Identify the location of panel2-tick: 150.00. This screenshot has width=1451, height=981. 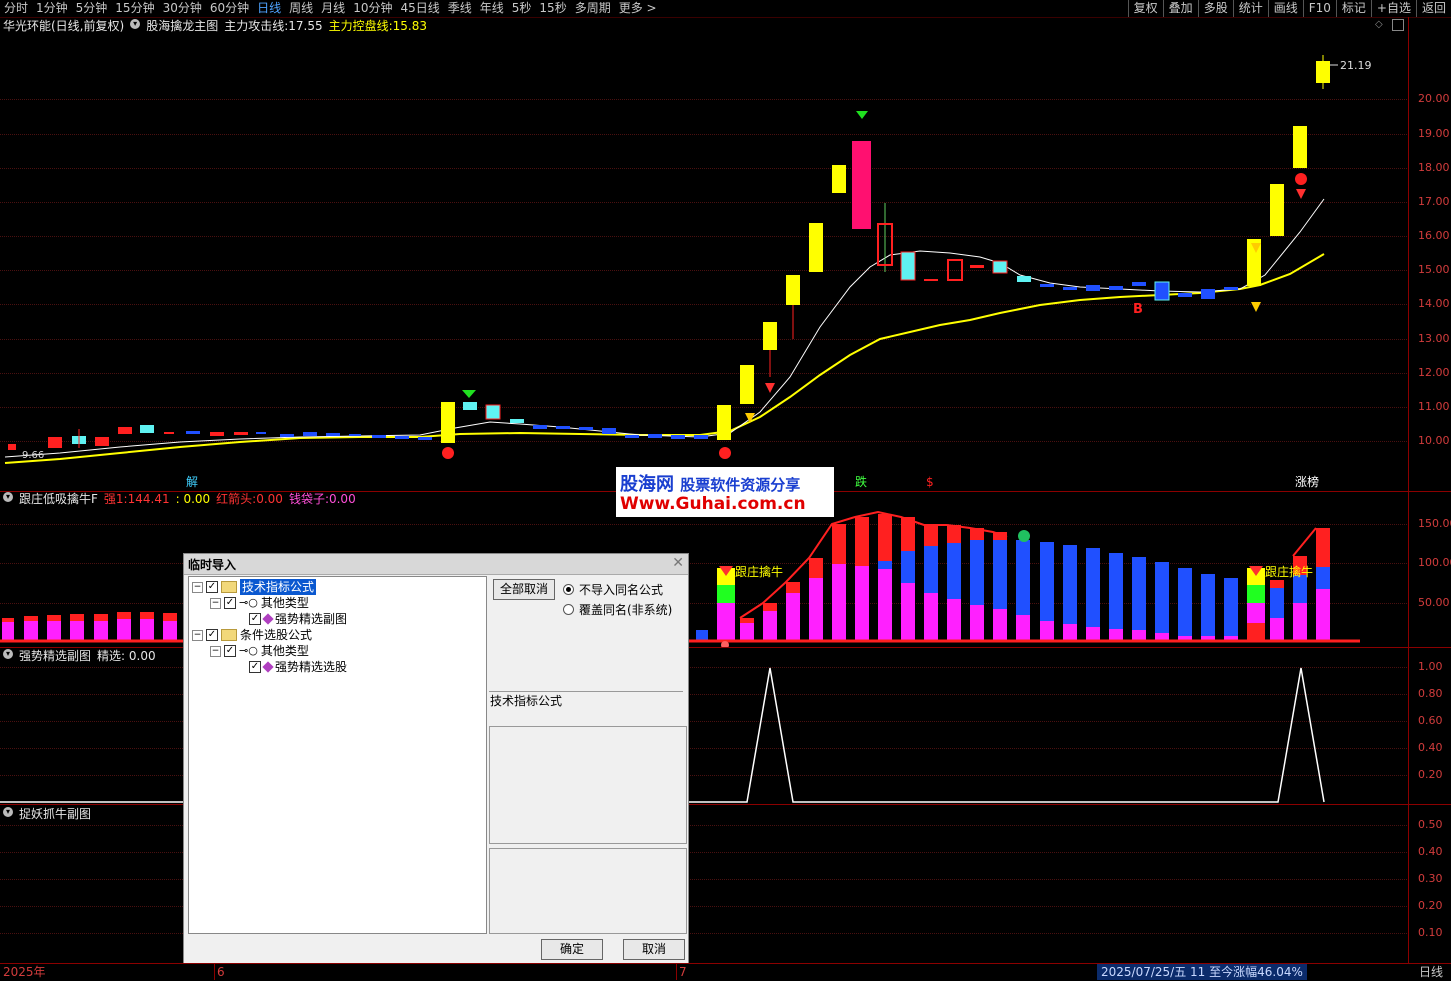
(1434, 523).